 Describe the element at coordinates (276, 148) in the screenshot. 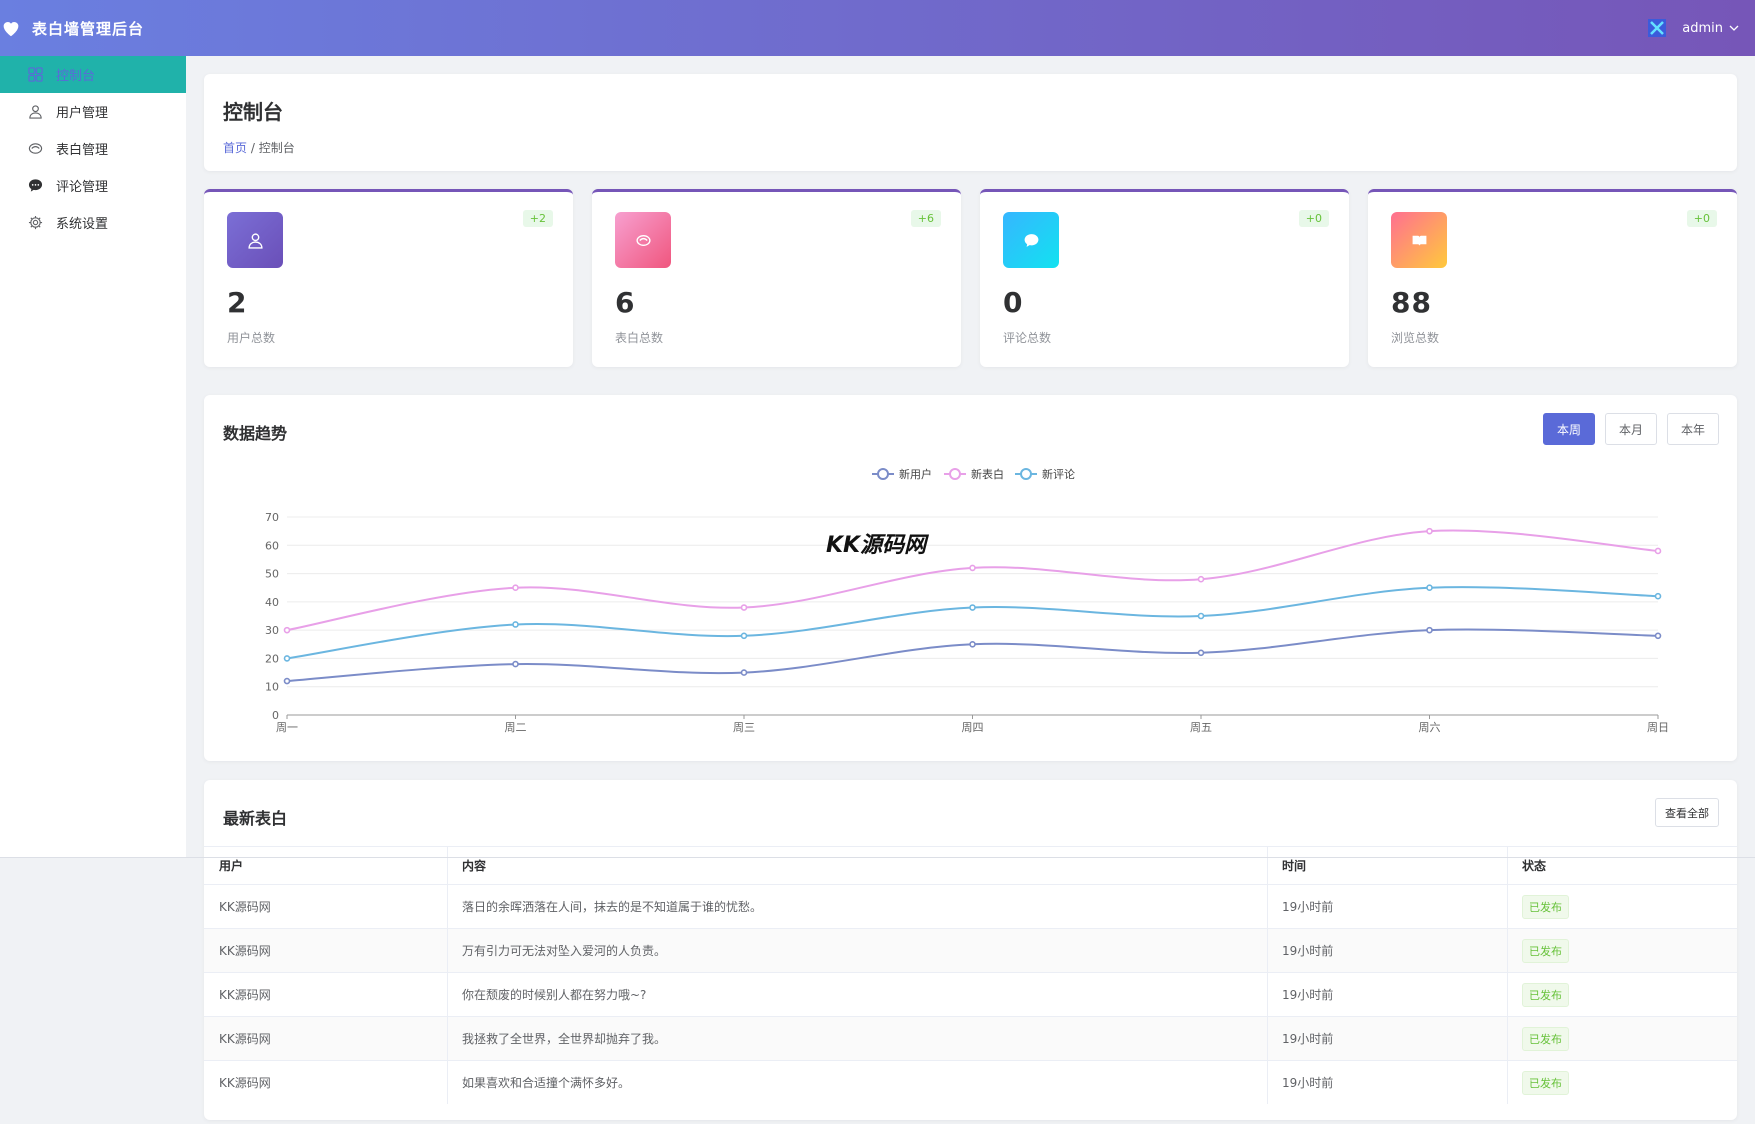

I see `breadcrumb-current: 控制台` at that location.